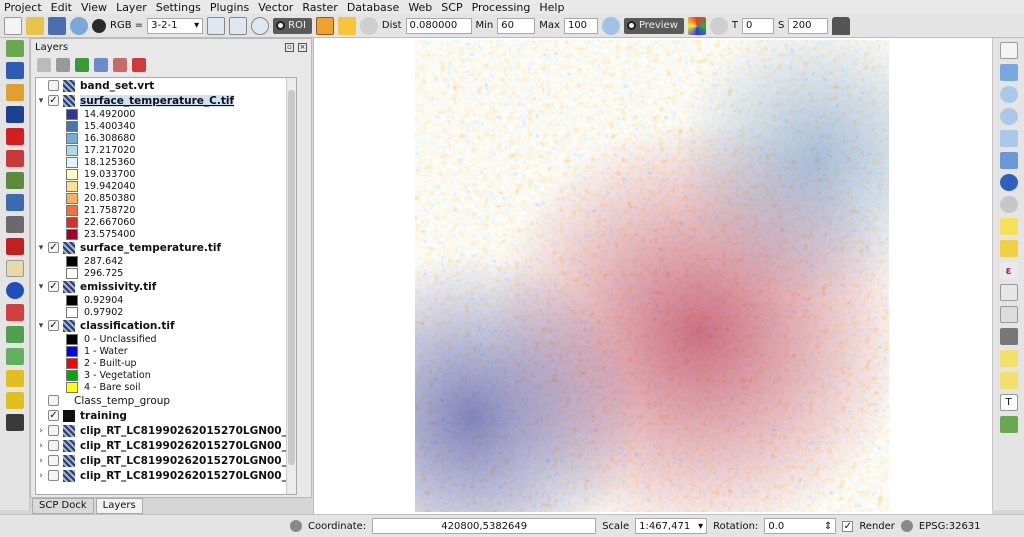 The image size is (1024, 537). Describe the element at coordinates (1008, 160) in the screenshot. I see `zoom-layer-icon` at that location.